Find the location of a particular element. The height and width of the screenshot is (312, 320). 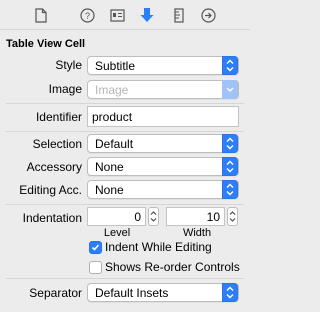

accessory-popup: None is located at coordinates (163, 166).